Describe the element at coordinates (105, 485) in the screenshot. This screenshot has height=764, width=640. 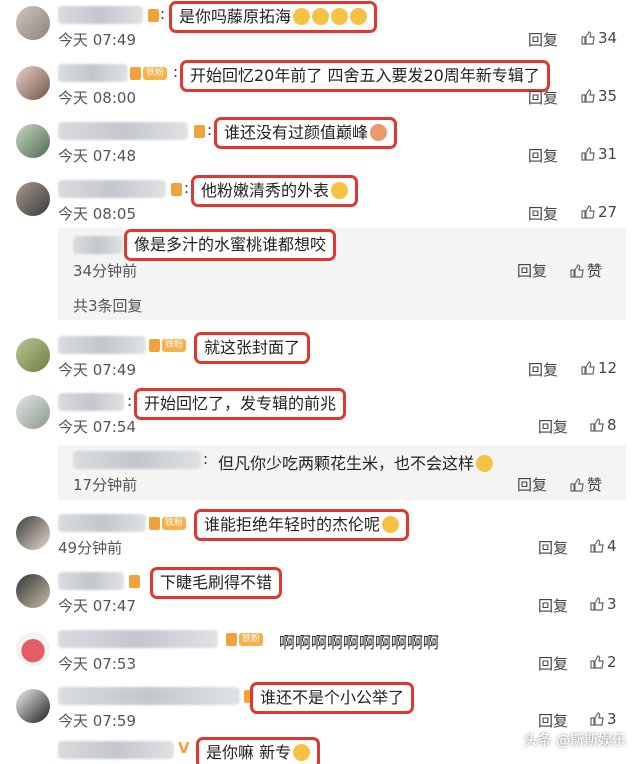
I see `sub-reply-time: 17分钟前` at that location.